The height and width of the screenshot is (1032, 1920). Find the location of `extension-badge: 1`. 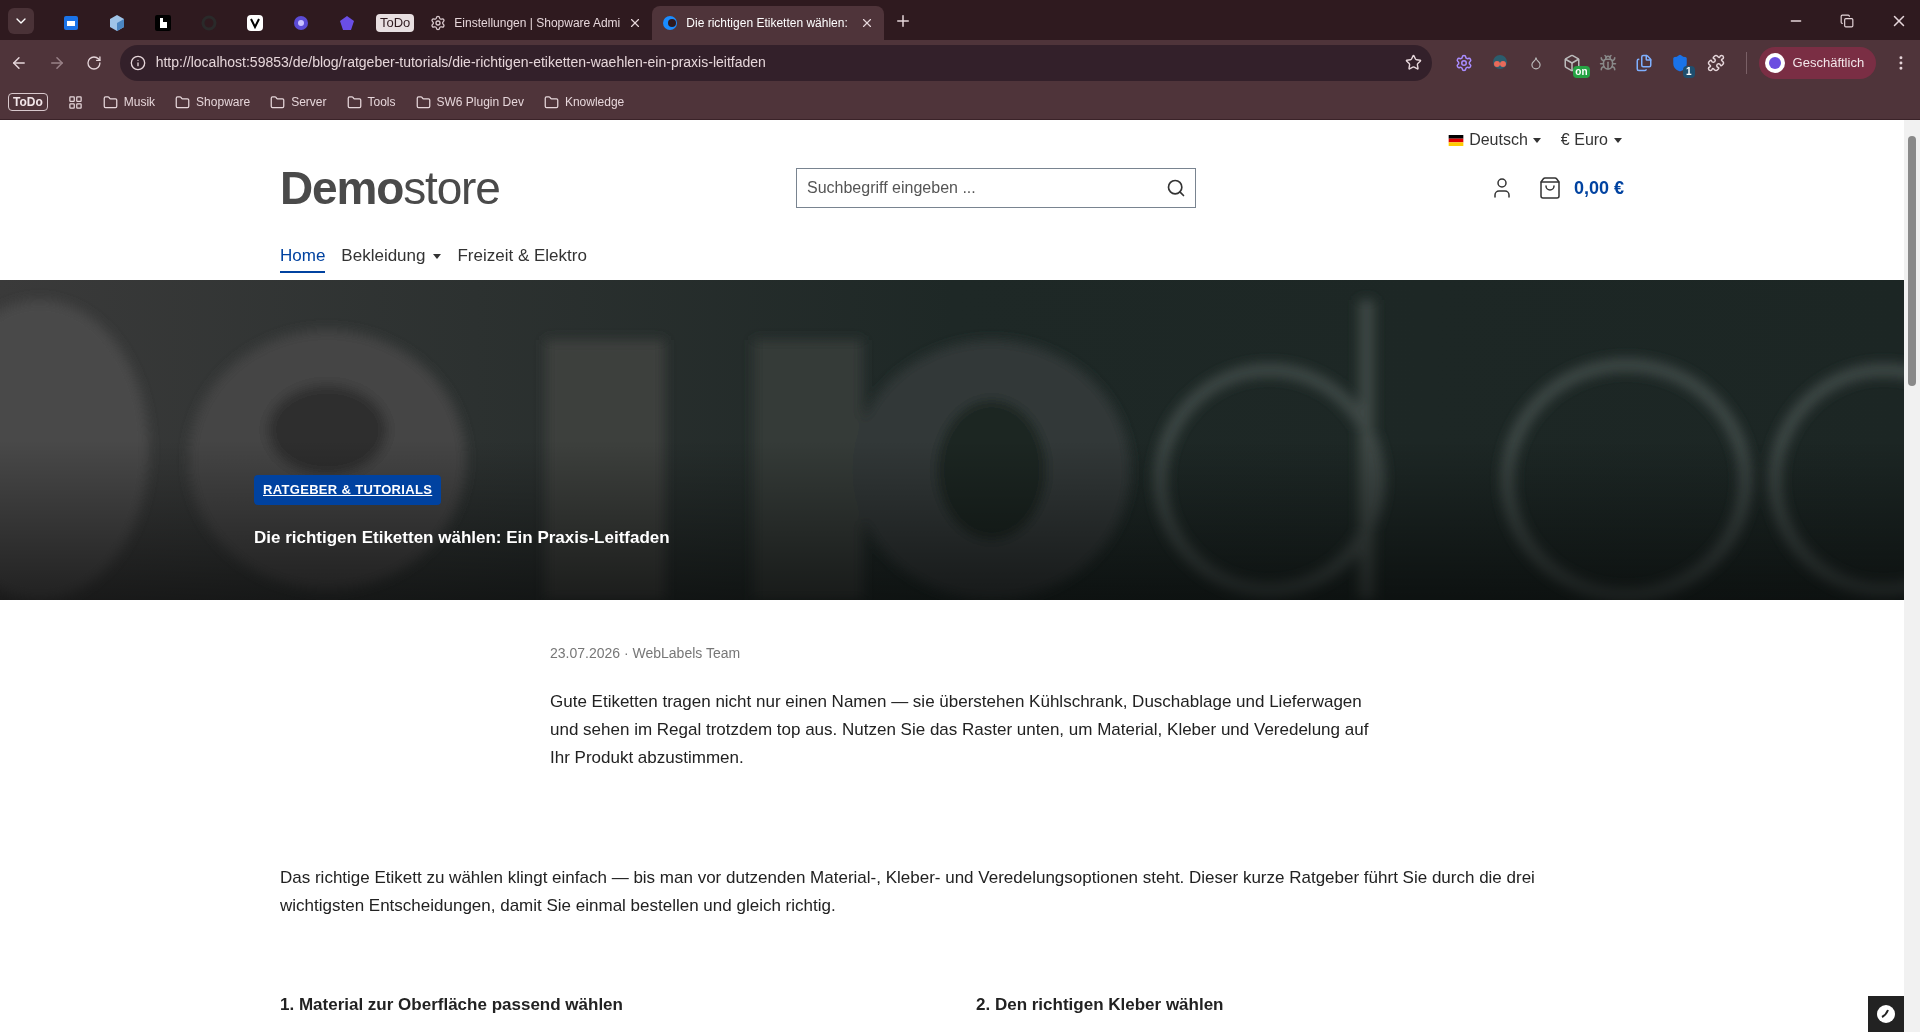

extension-badge: 1 is located at coordinates (1689, 71).